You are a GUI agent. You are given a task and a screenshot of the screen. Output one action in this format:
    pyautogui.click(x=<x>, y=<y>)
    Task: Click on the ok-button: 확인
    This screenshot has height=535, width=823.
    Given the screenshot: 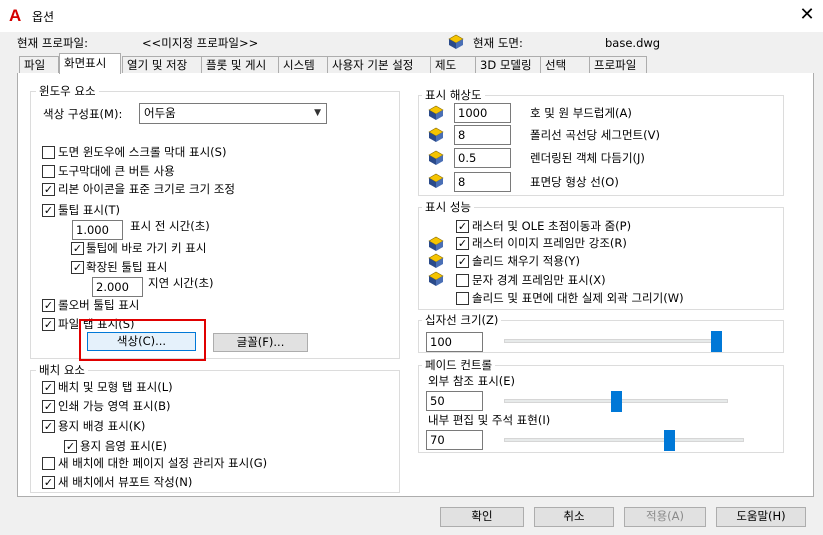 What is the action you would take?
    pyautogui.click(x=482, y=517)
    